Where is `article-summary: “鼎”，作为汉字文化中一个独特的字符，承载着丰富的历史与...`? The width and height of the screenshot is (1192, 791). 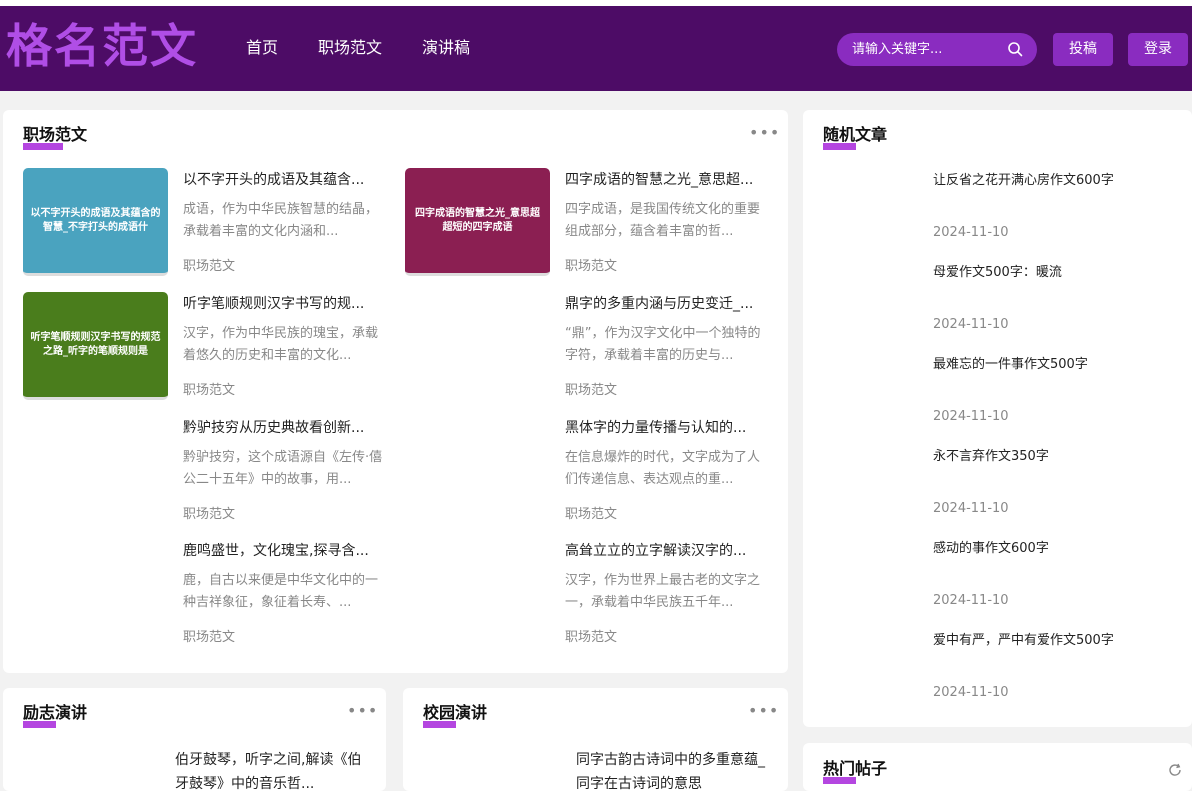 article-summary: “鼎”，作为汉字文化中一个独特的字符，承载着丰富的历史与... is located at coordinates (663, 344).